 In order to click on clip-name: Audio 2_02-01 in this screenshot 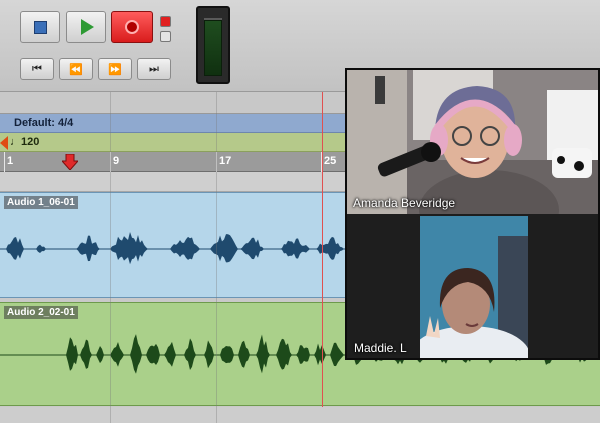, I will do `click(41, 312)`.